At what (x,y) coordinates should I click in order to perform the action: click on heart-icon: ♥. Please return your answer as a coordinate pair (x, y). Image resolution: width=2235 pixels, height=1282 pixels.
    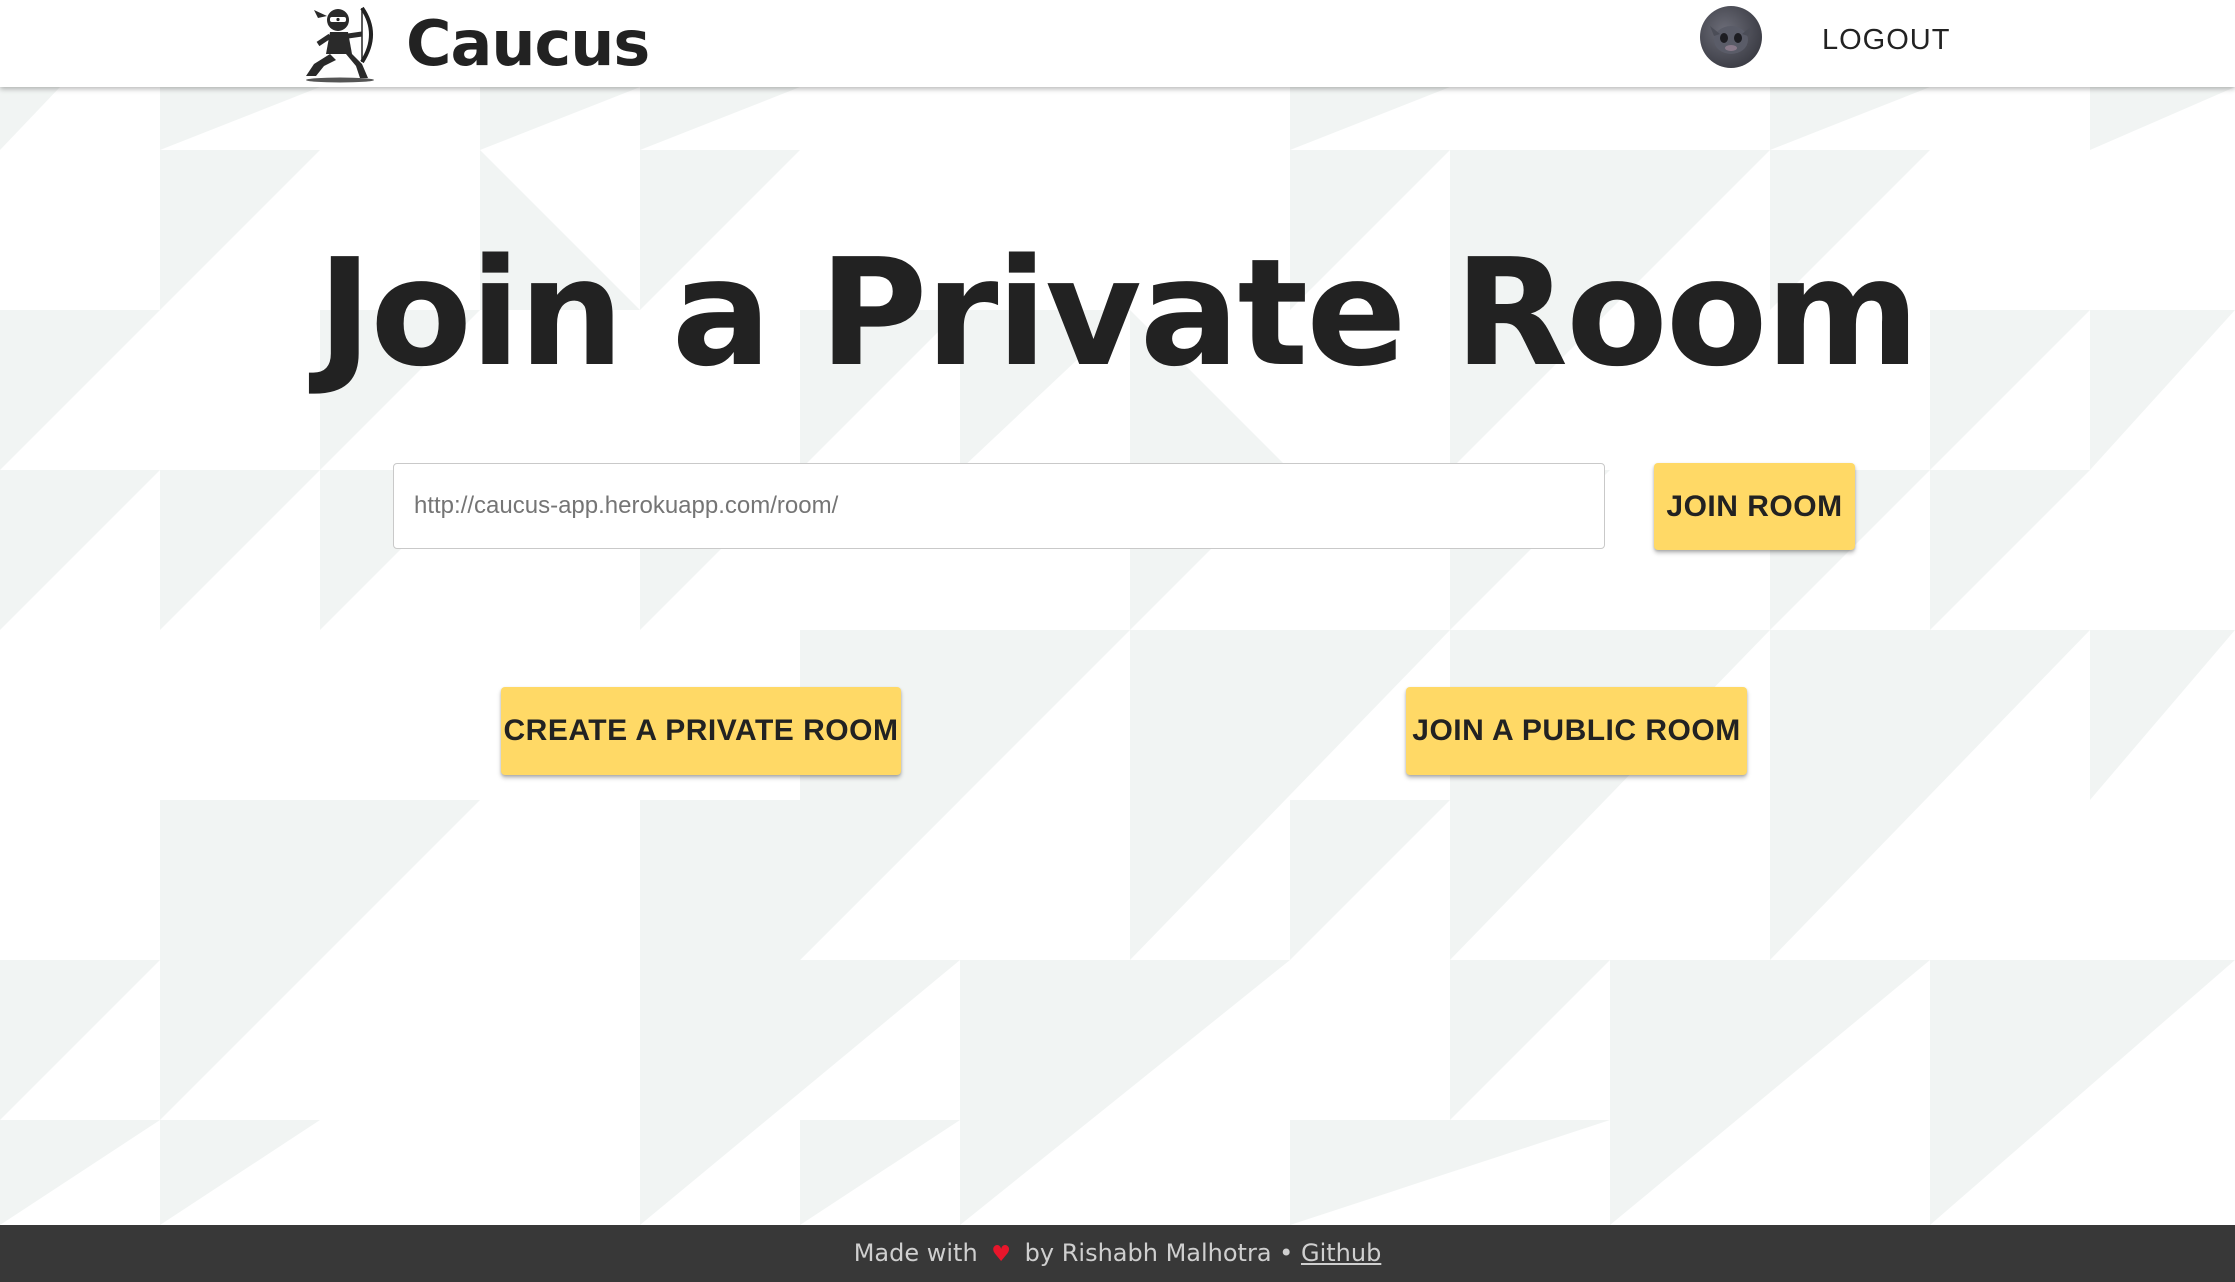
    Looking at the image, I should click on (1001, 1254).